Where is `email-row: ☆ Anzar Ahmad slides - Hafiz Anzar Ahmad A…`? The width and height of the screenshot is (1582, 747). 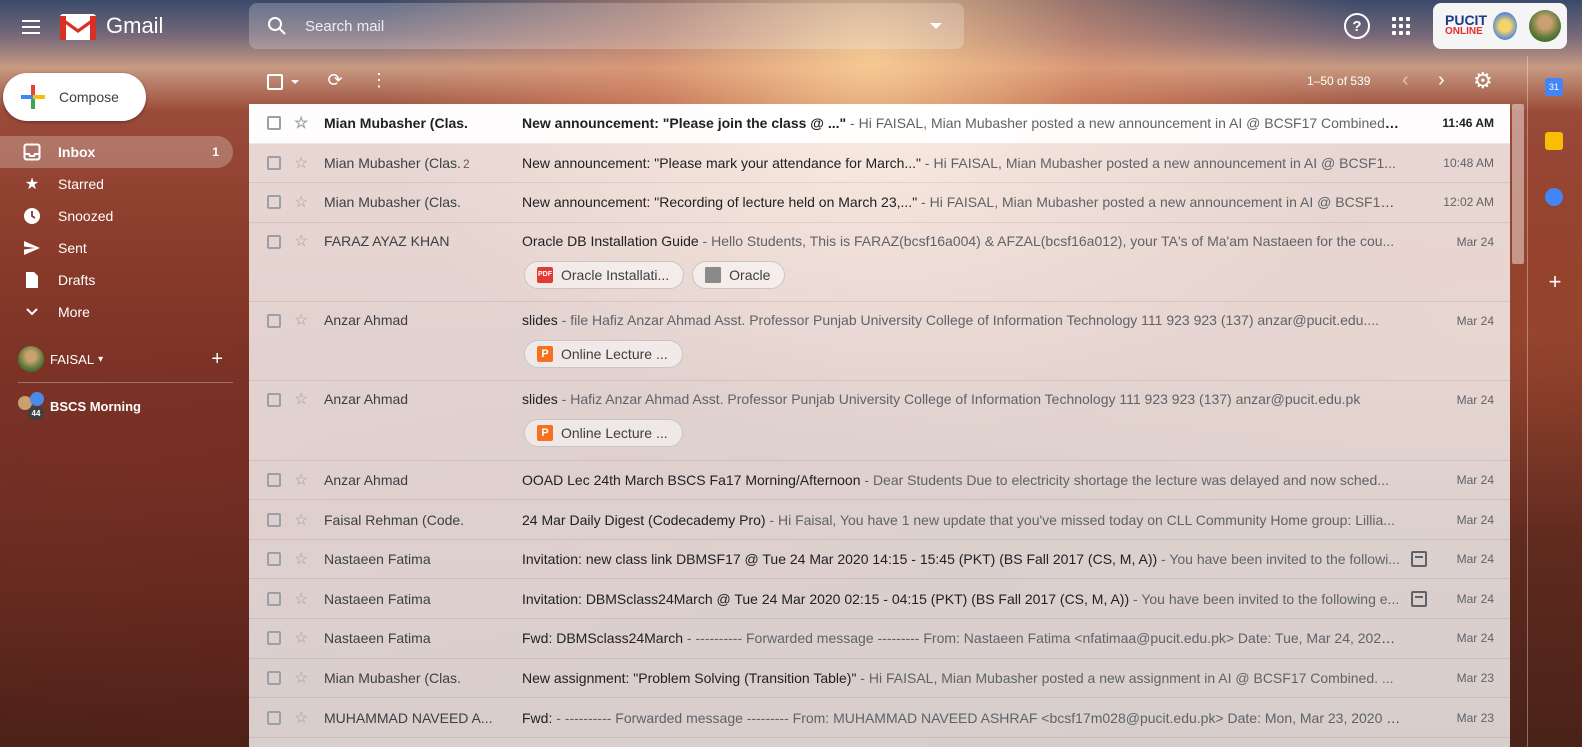 email-row: ☆ Anzar Ahmad slides - Hafiz Anzar Ahmad A… is located at coordinates (879, 421).